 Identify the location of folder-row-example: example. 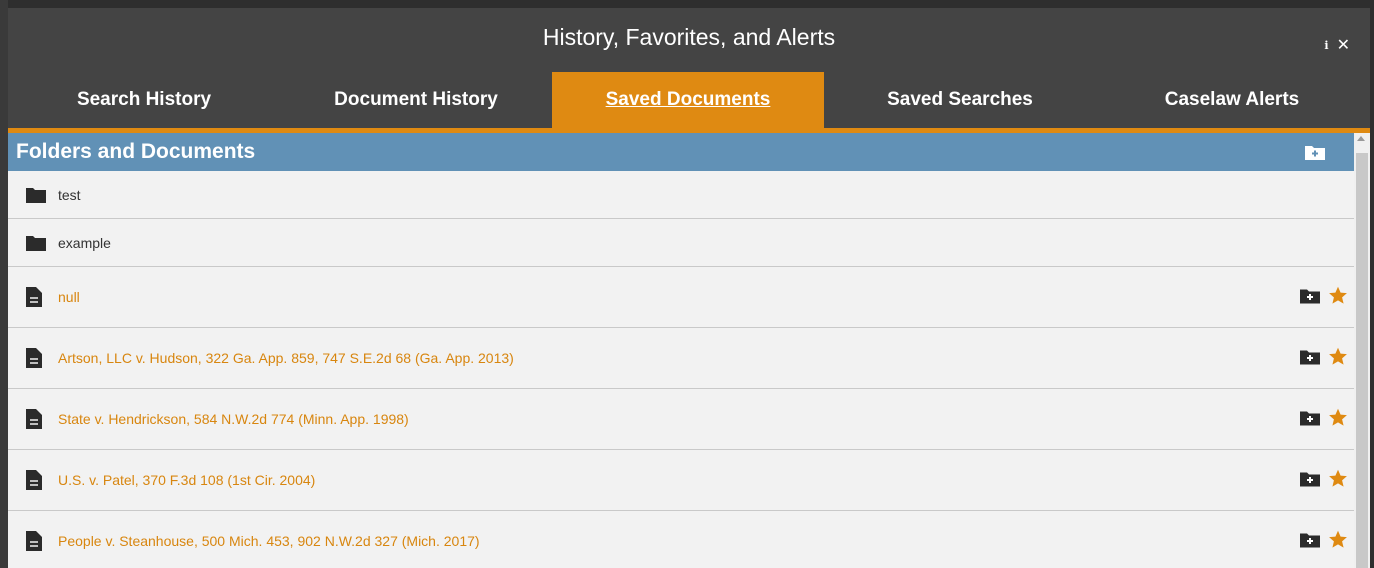
(681, 243).